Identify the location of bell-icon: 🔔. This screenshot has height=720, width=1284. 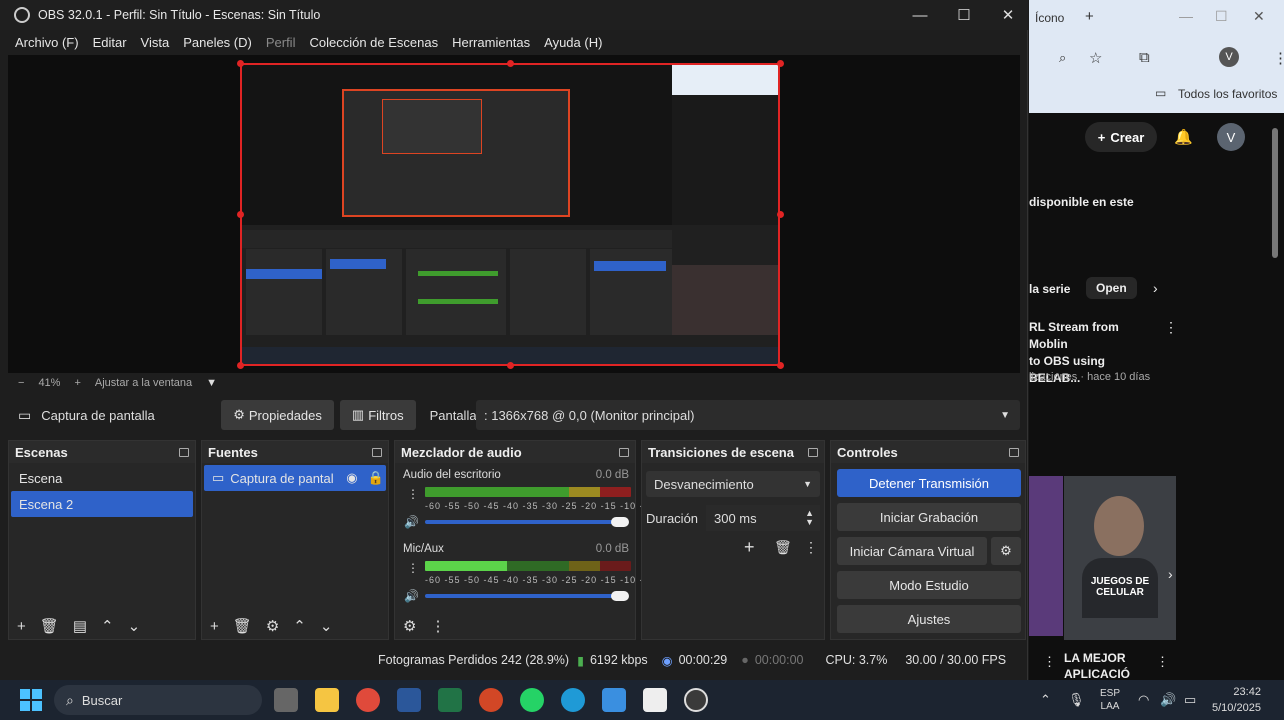
(1183, 137).